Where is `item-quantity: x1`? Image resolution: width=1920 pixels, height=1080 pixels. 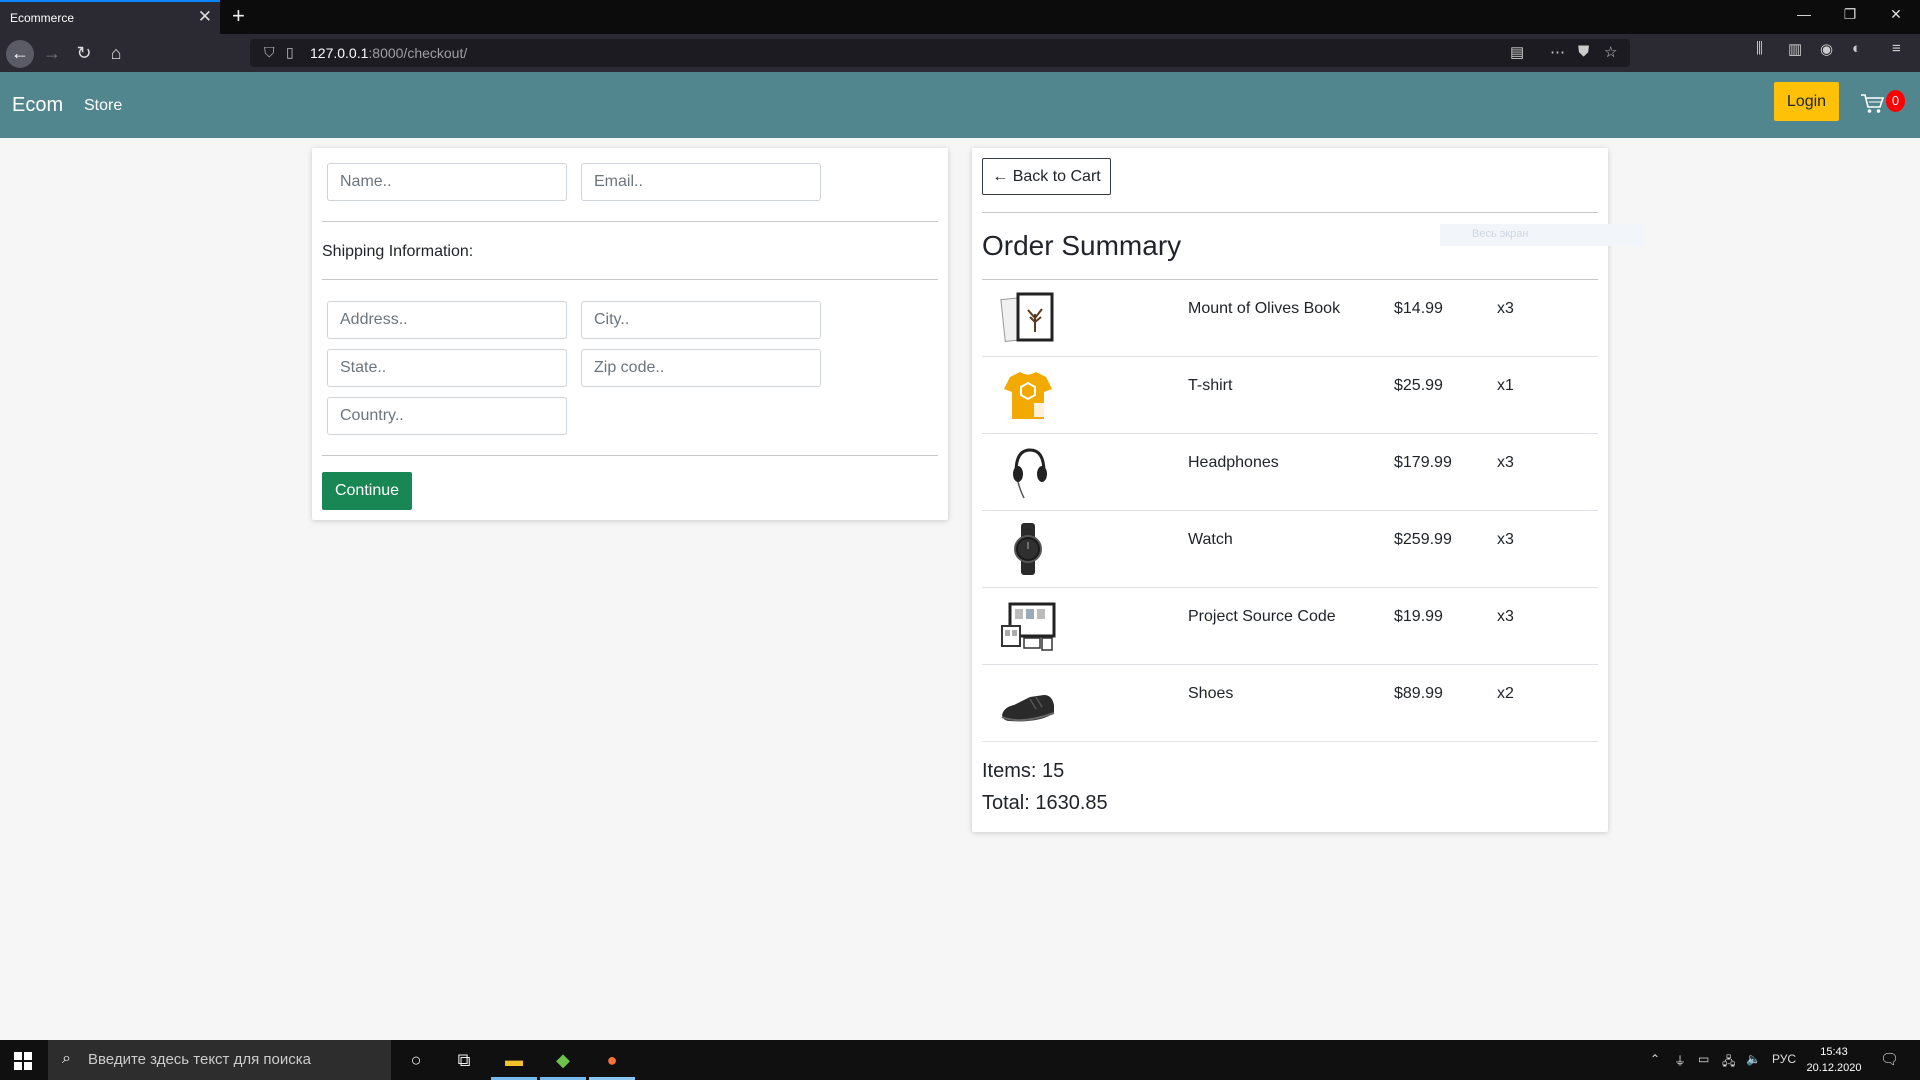
item-quantity: x1 is located at coordinates (1505, 385).